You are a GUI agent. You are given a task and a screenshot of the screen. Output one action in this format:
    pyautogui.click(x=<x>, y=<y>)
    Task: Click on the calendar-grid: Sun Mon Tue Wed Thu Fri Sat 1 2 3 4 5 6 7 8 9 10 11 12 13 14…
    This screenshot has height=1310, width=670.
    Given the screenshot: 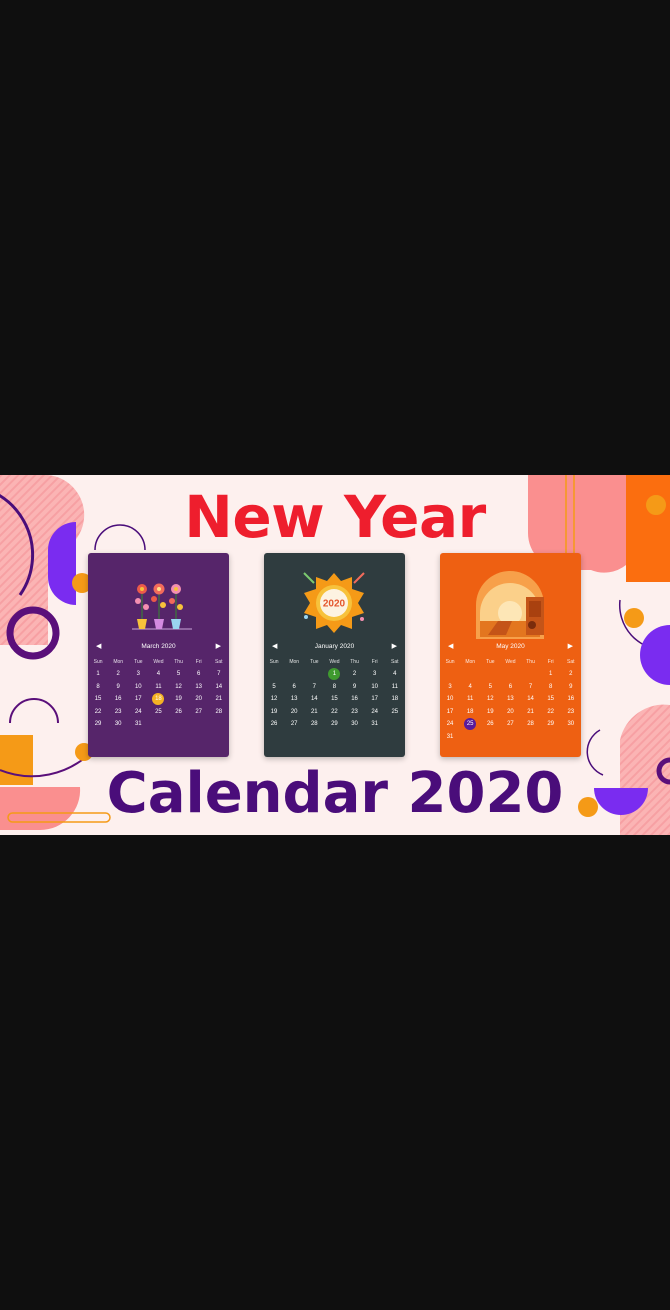 What is the action you would take?
    pyautogui.click(x=158, y=693)
    